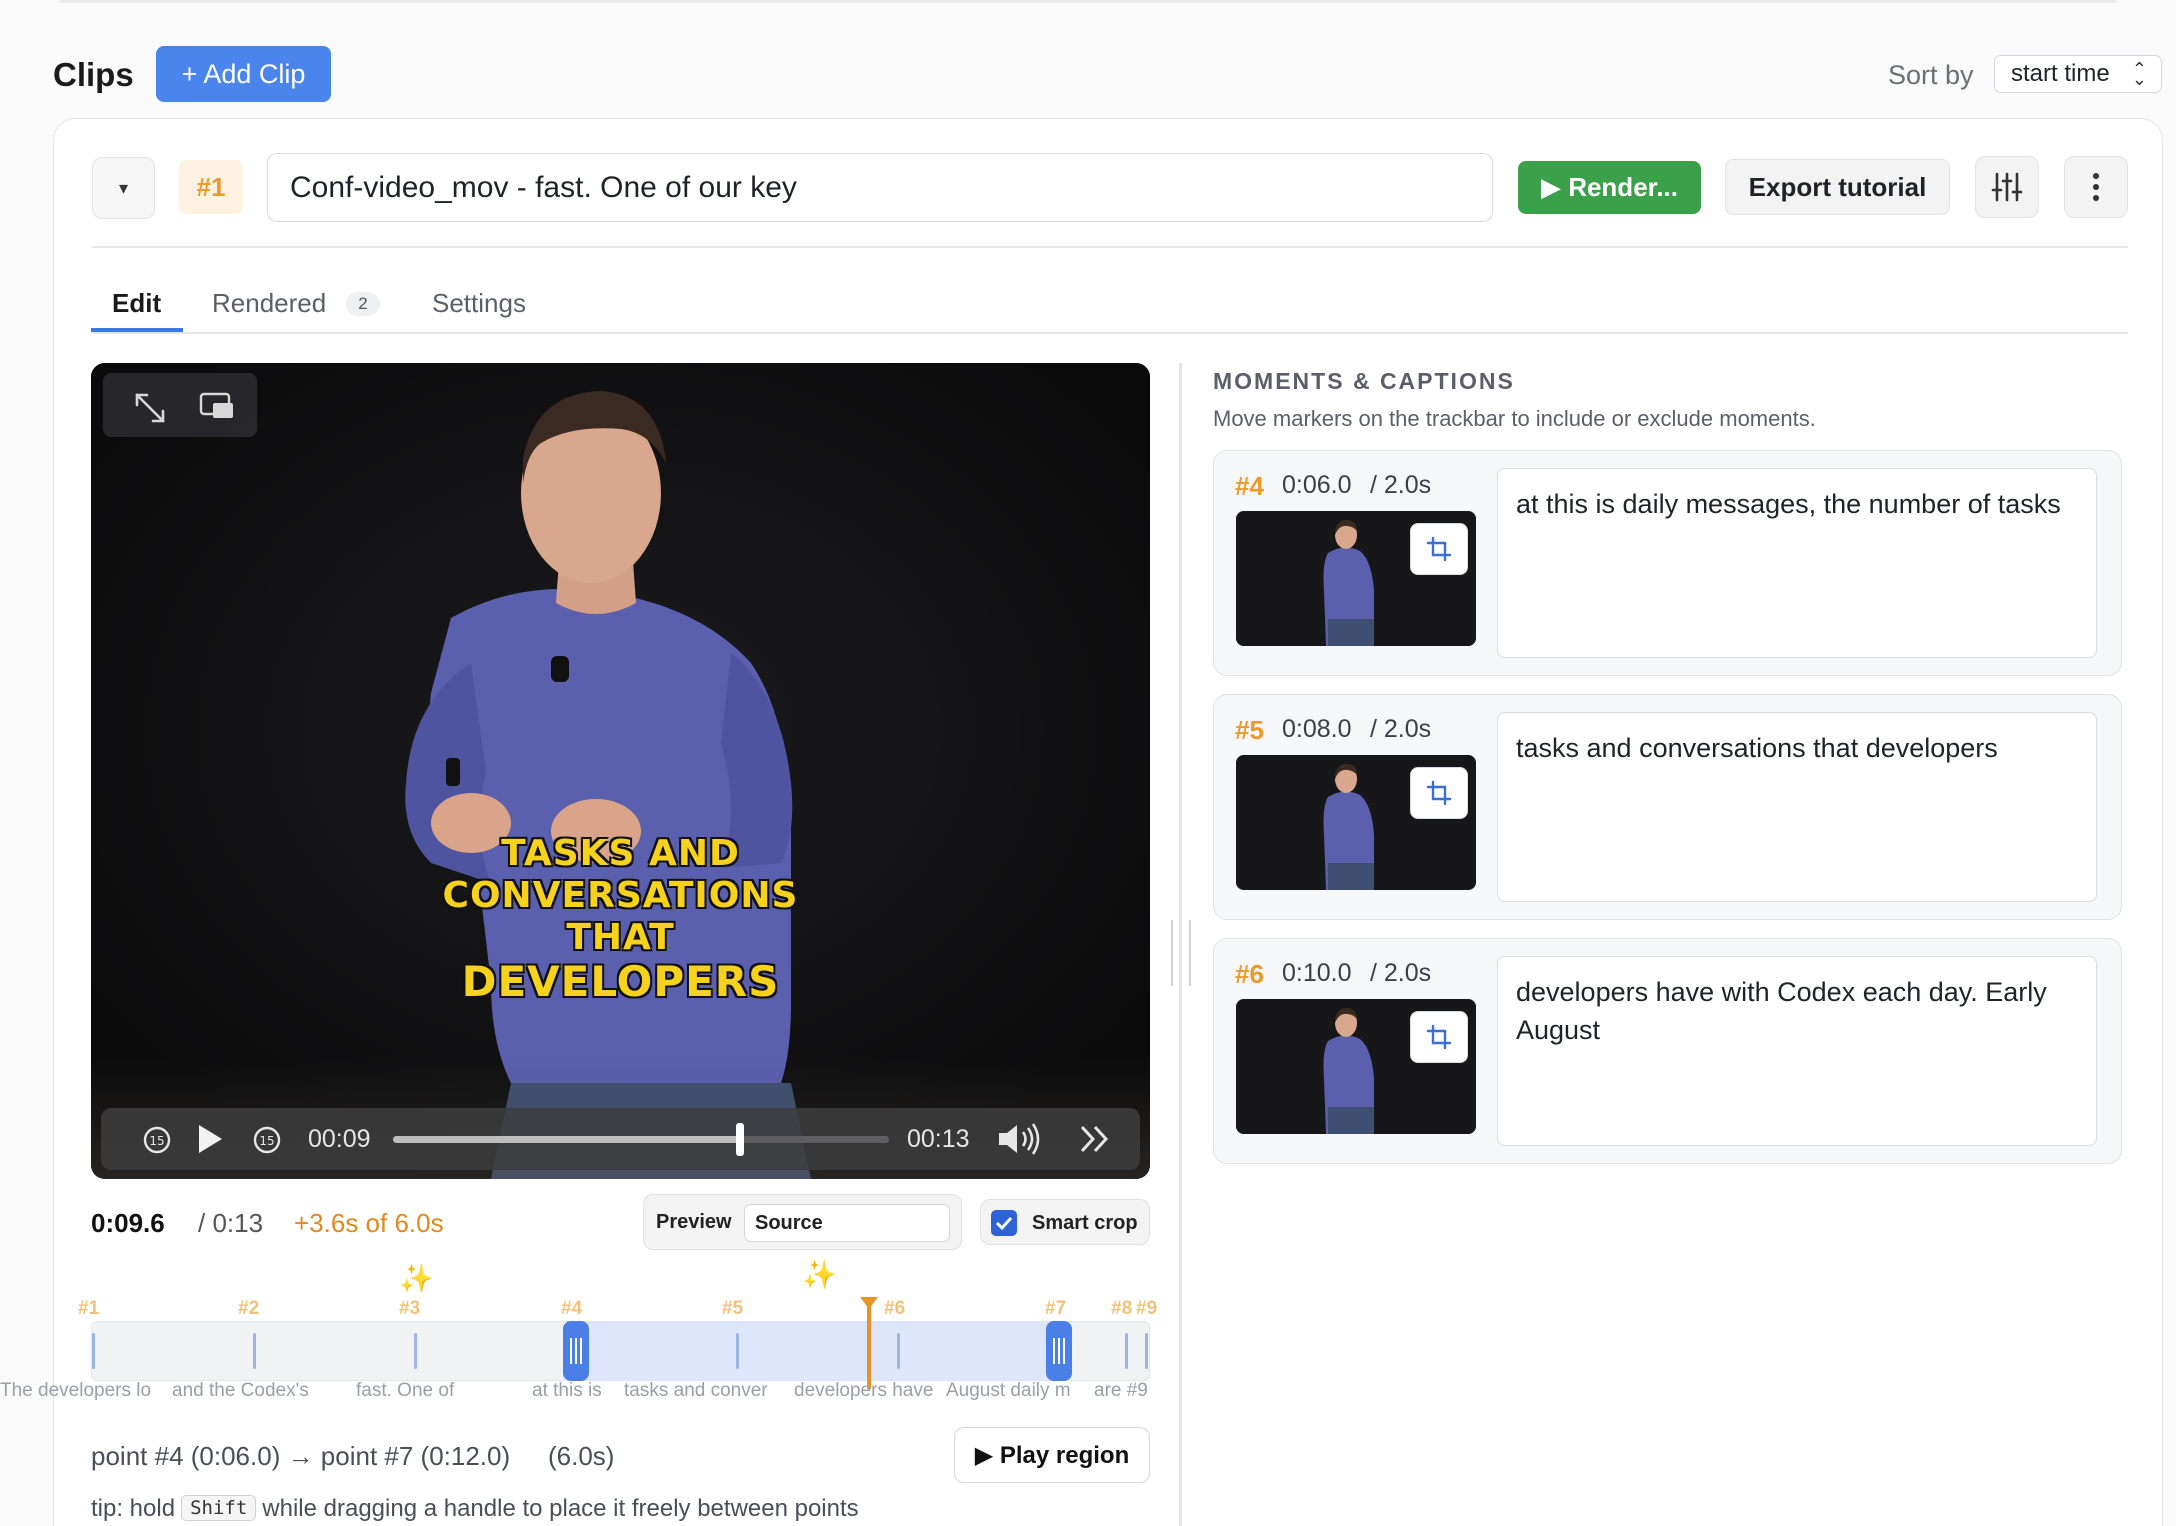 The height and width of the screenshot is (1526, 2176). What do you see at coordinates (869, 1345) in the screenshot?
I see `playhead` at bounding box center [869, 1345].